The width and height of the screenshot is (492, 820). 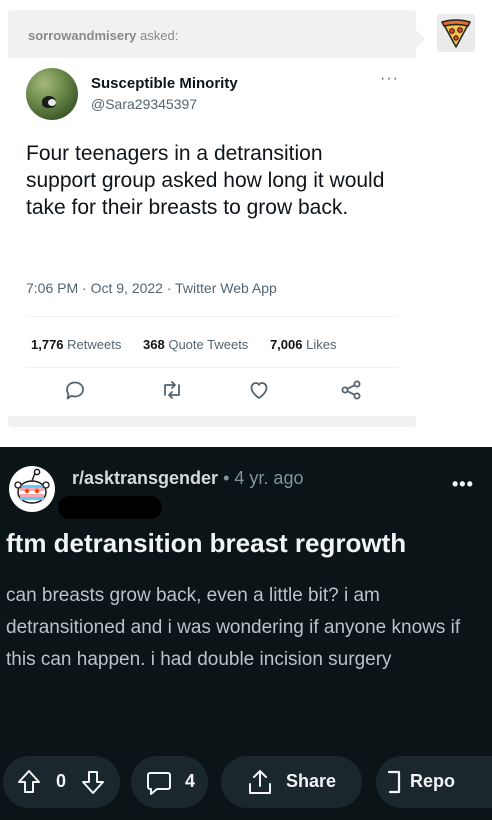 What do you see at coordinates (303, 344) in the screenshot?
I see `likes-stat: 7,006 Likes` at bounding box center [303, 344].